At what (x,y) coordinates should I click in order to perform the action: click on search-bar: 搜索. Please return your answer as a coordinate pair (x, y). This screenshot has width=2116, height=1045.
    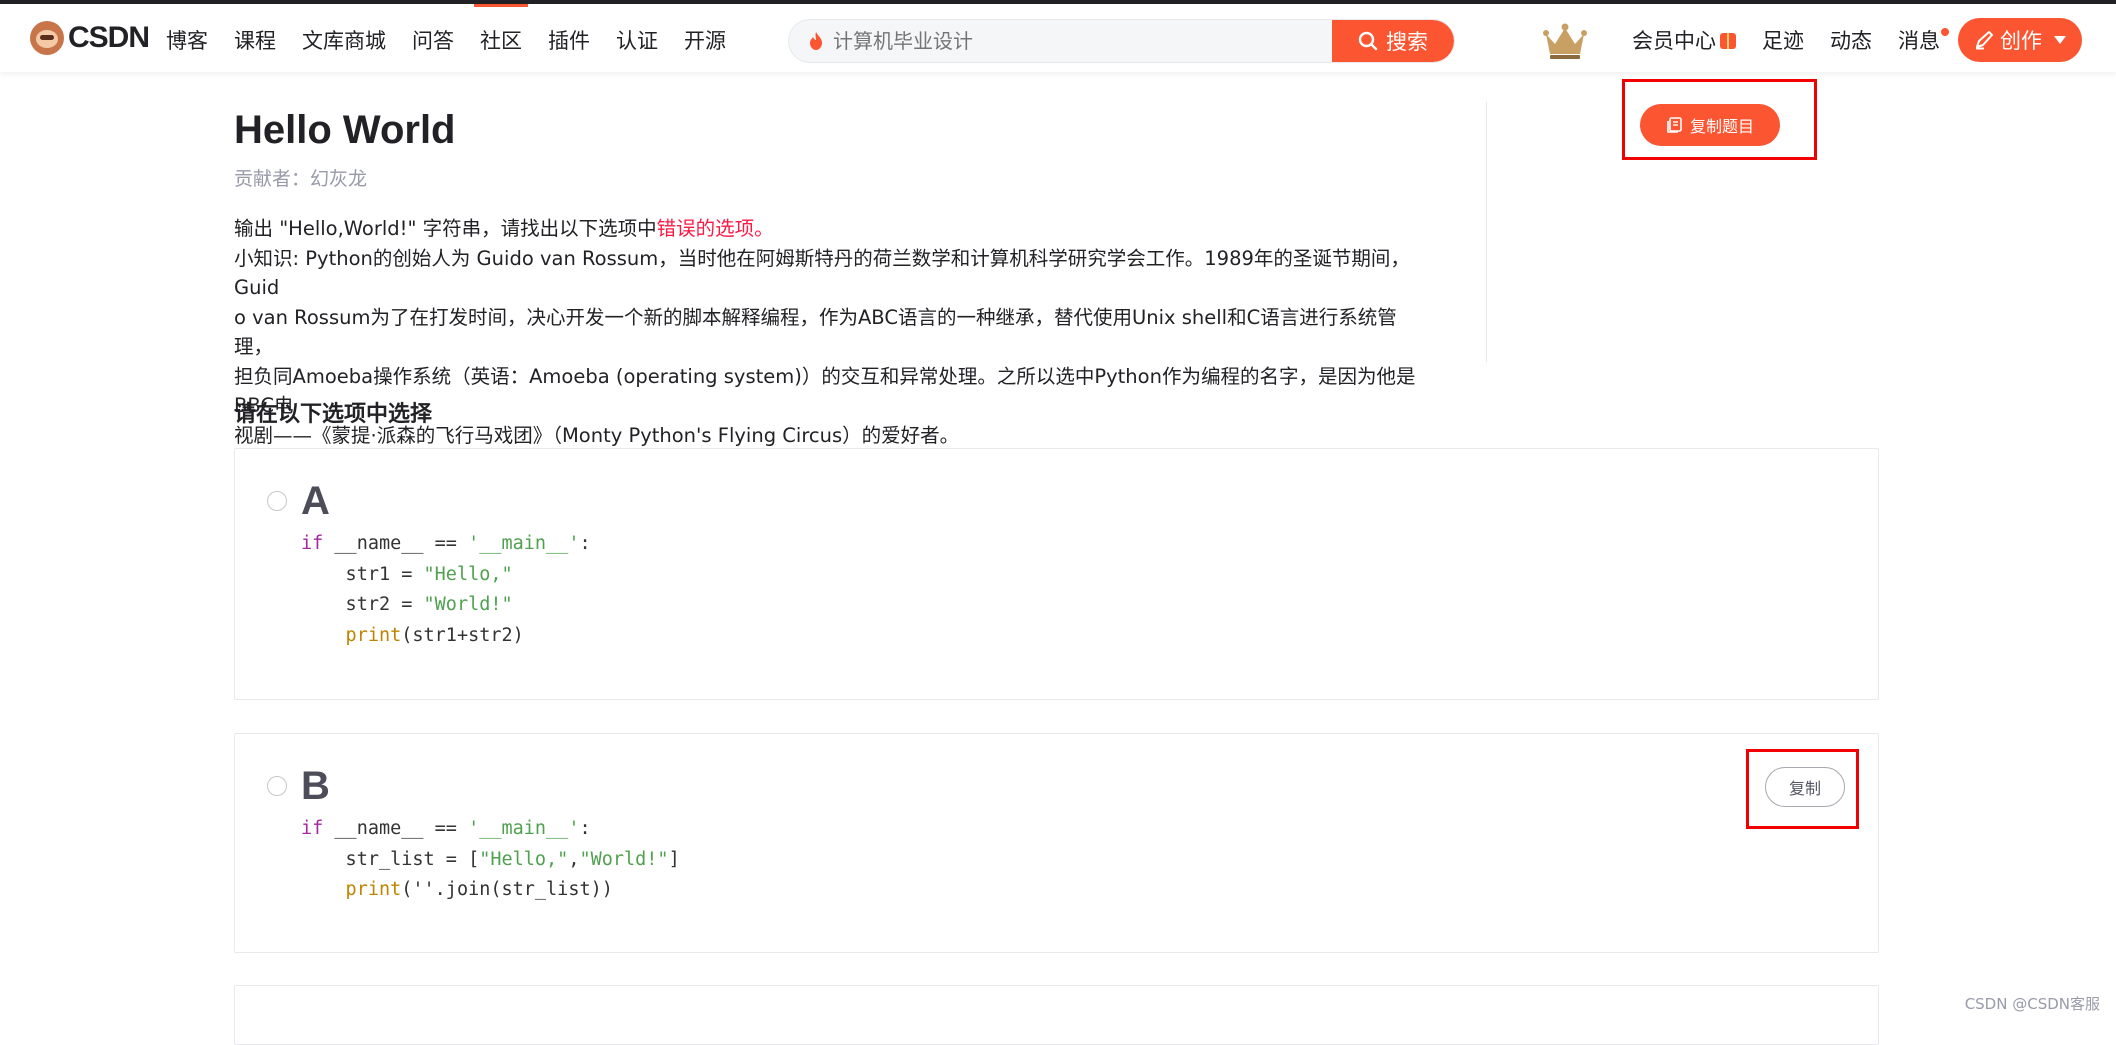
    Looking at the image, I should click on (1121, 41).